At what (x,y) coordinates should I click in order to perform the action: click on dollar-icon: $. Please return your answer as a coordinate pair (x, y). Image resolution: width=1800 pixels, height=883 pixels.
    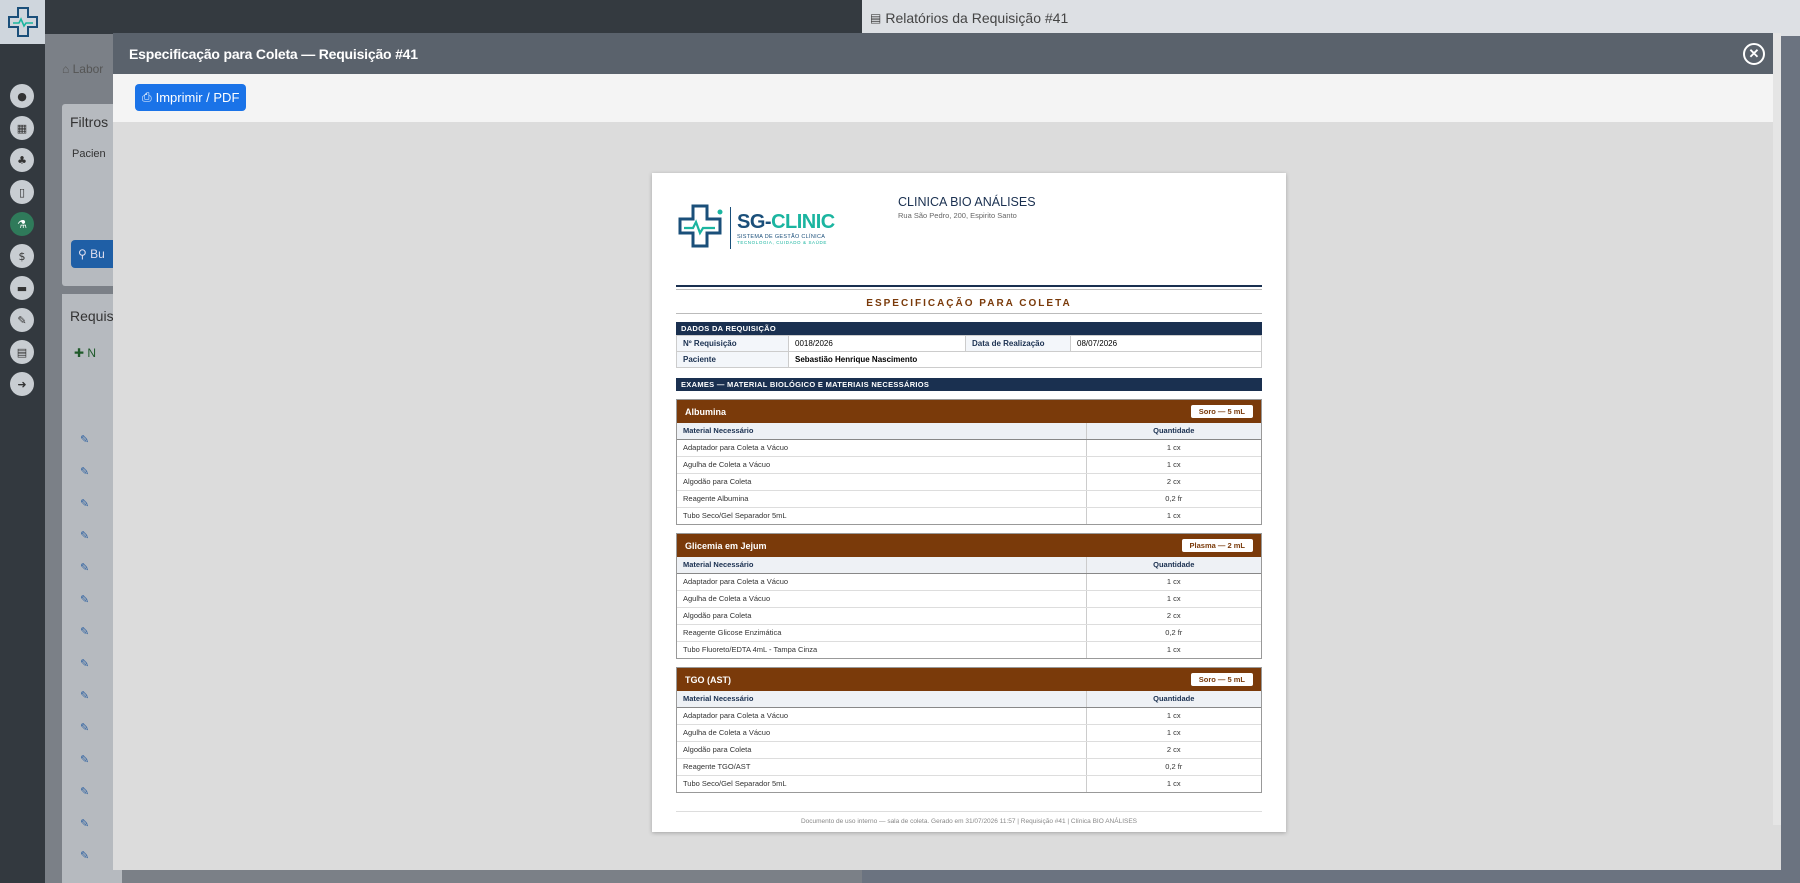
    Looking at the image, I should click on (22, 256).